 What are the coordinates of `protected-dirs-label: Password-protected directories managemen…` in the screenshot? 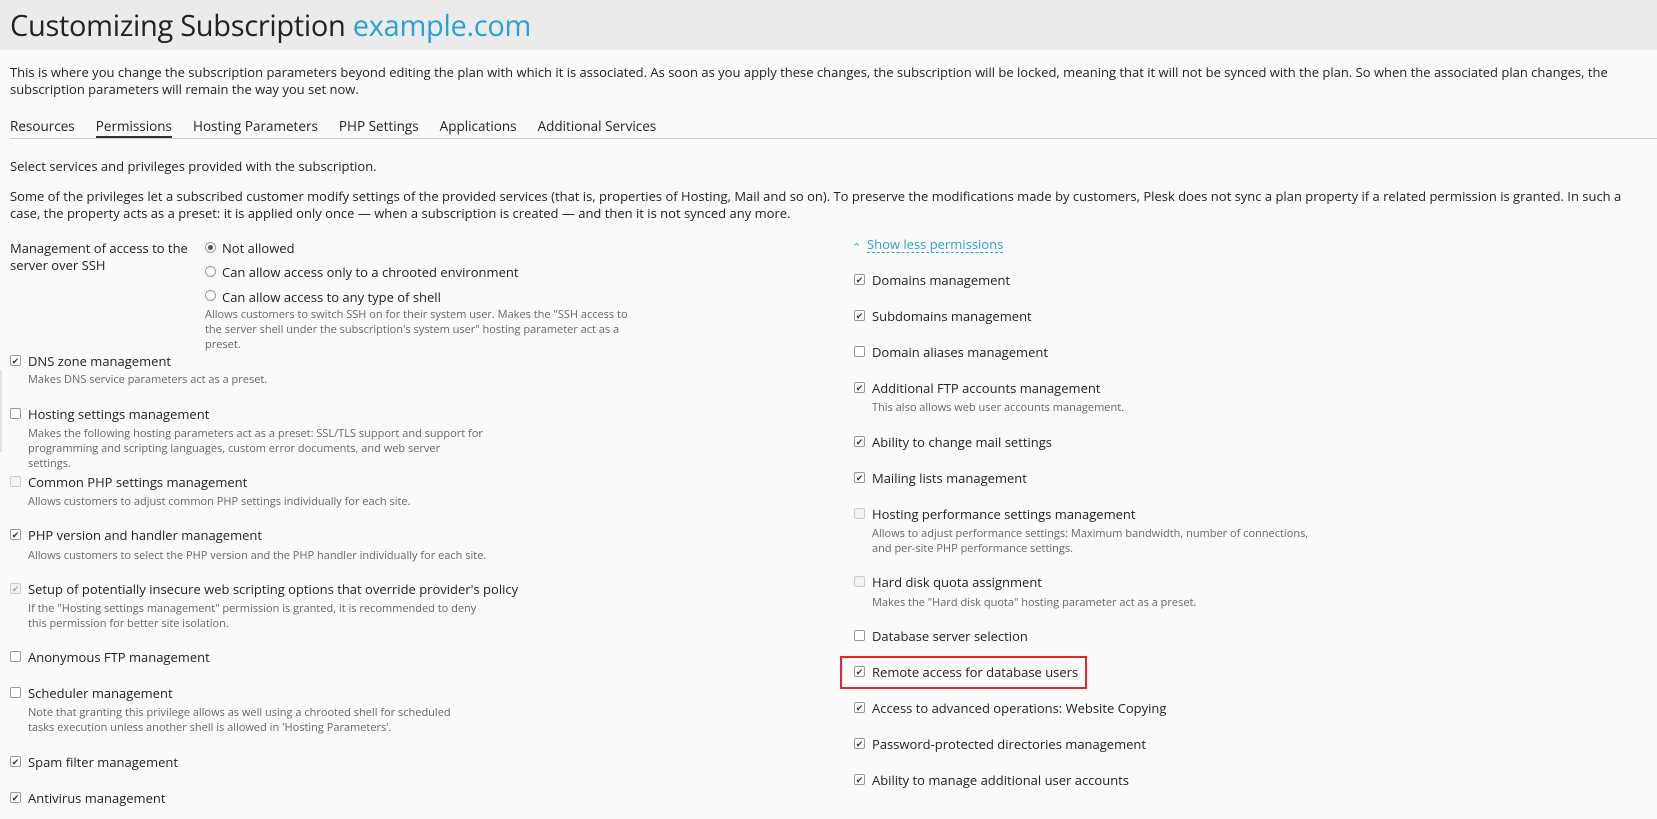 It's located at (1009, 744).